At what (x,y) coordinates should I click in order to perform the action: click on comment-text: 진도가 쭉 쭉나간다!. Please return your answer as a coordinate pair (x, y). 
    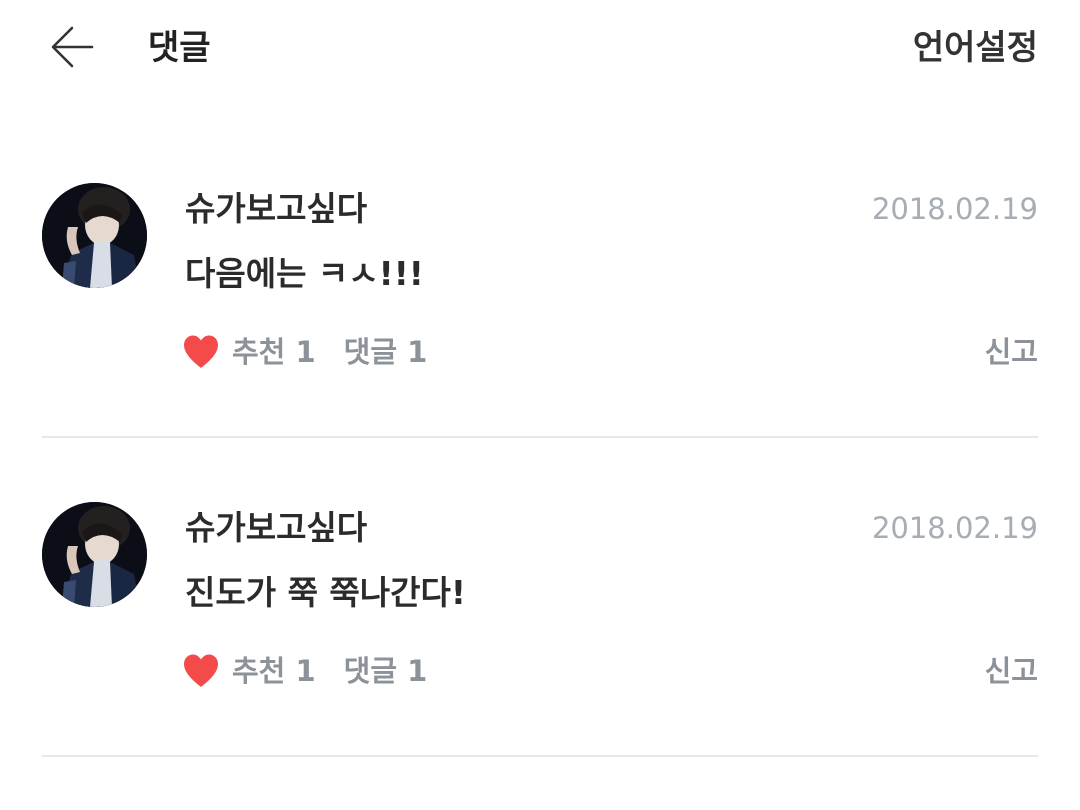
    Looking at the image, I should click on (325, 592).